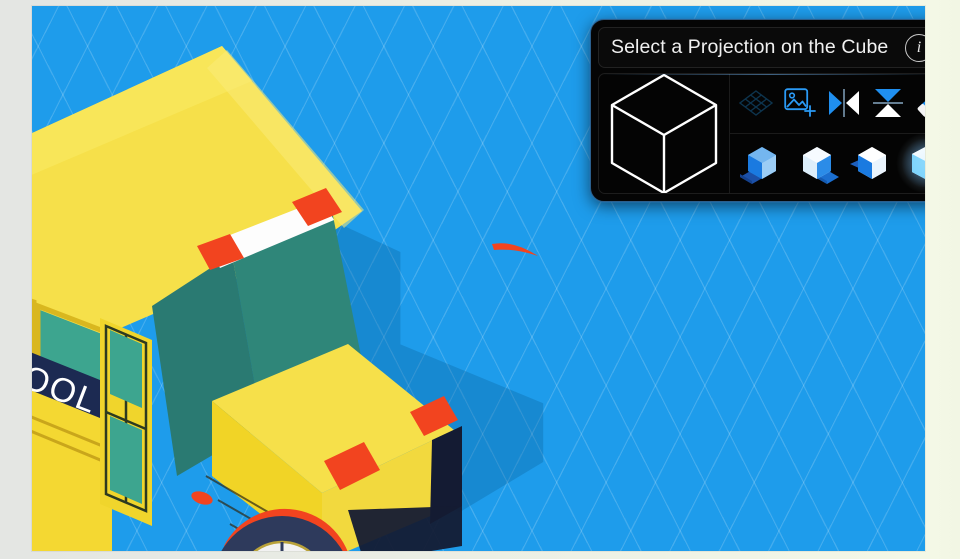 The height and width of the screenshot is (559, 960). I want to click on utility-tool-row, so click(827, 104).